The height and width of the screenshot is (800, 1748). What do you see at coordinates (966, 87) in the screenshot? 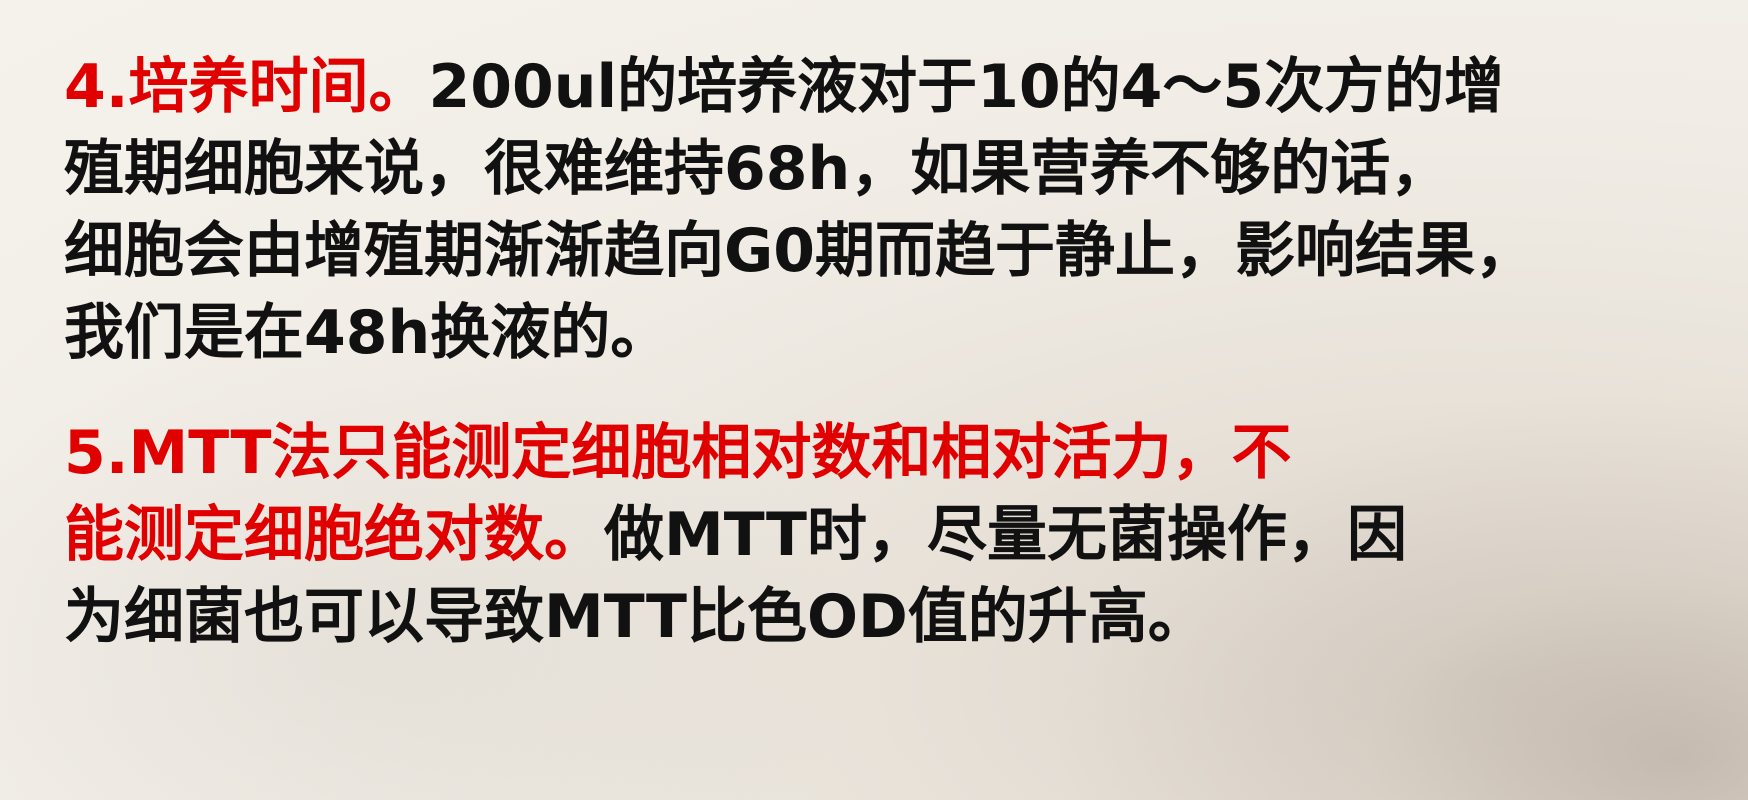
I see `paragraph-1-line-1-text: 200ul的培养液对于10的4～5次方的增` at bounding box center [966, 87].